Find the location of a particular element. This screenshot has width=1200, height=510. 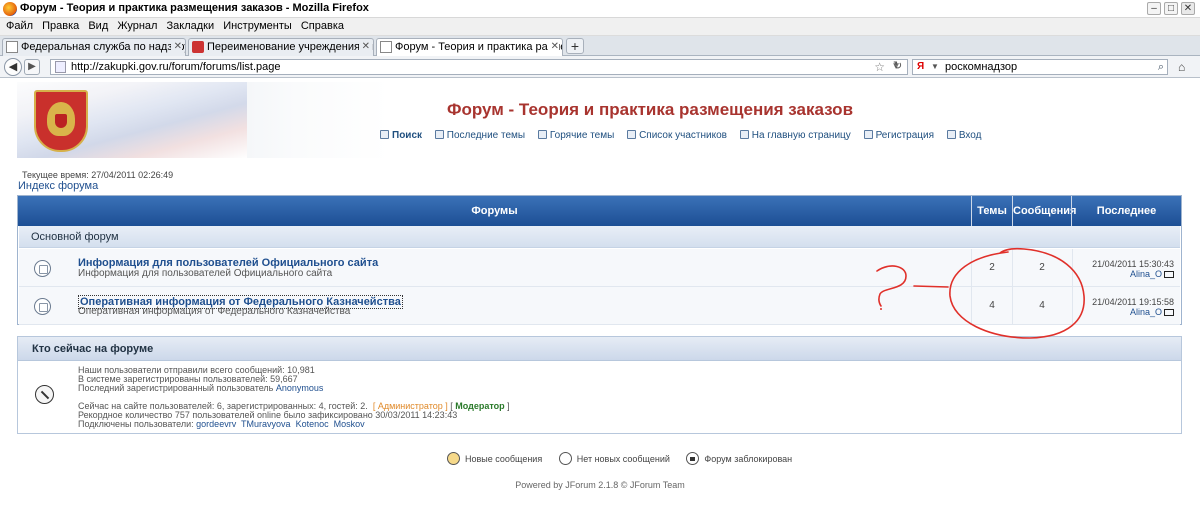

yandex-icon: Я is located at coordinates (923, 67).